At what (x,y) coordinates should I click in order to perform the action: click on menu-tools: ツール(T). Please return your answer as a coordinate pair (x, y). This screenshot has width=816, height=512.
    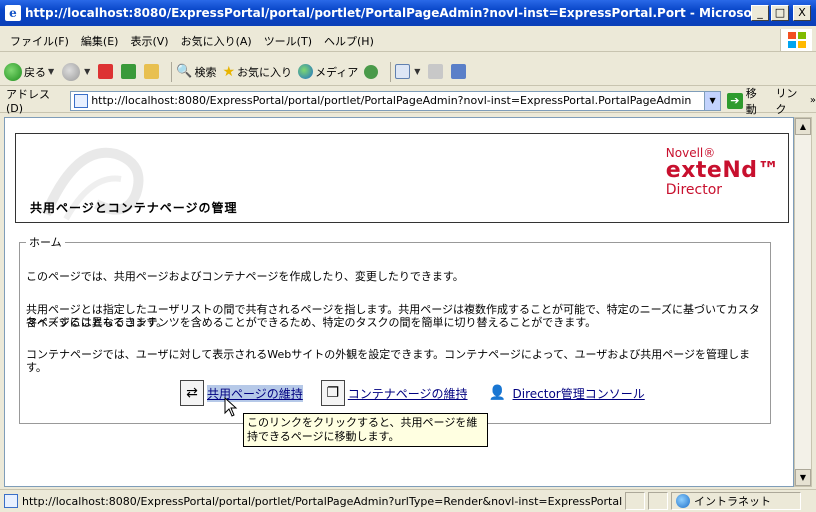
    Looking at the image, I should click on (288, 41).